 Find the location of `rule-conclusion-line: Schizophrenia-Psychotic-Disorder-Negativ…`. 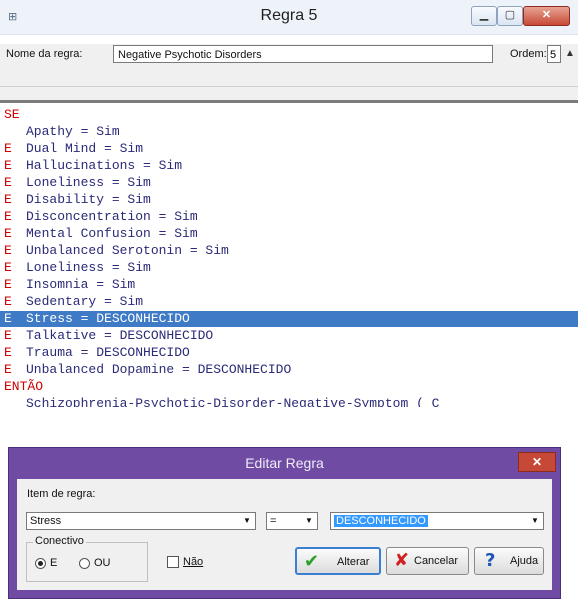

rule-conclusion-line: Schizophrenia-Psychotic-Disorder-Negativ… is located at coordinates (289, 401).